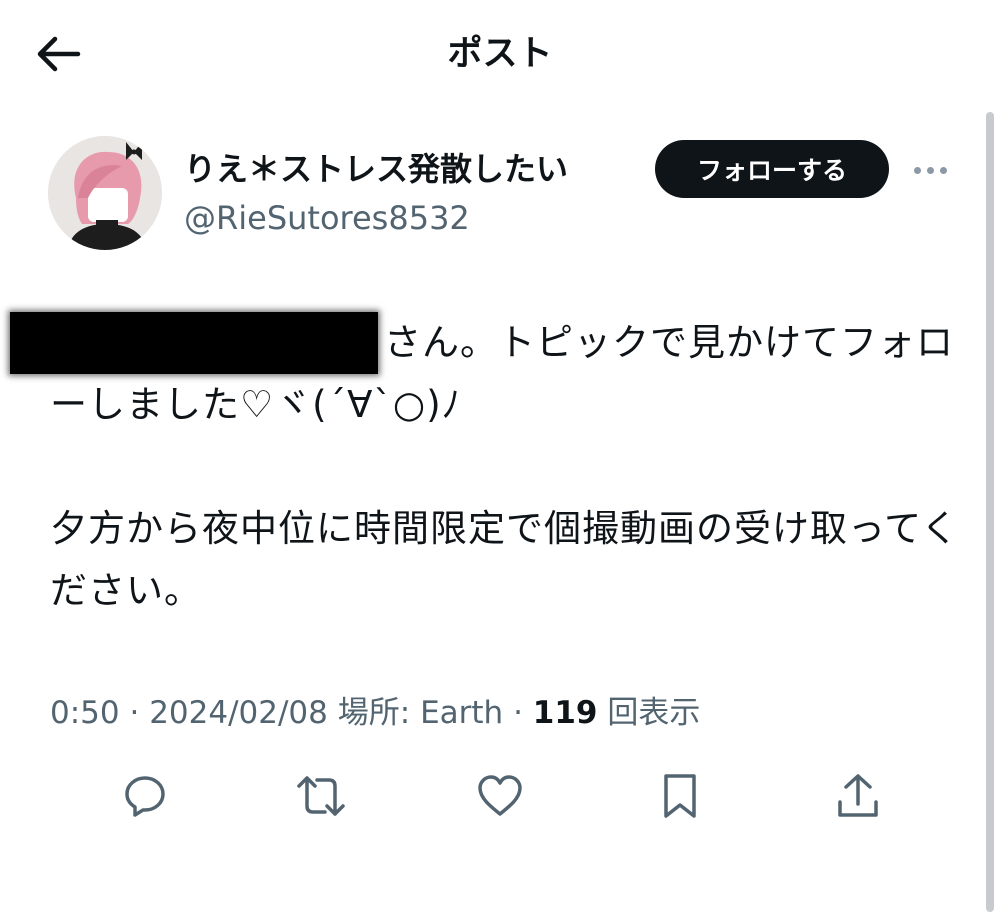  Describe the element at coordinates (462, 713) in the screenshot. I see `location-value: Earth` at that location.